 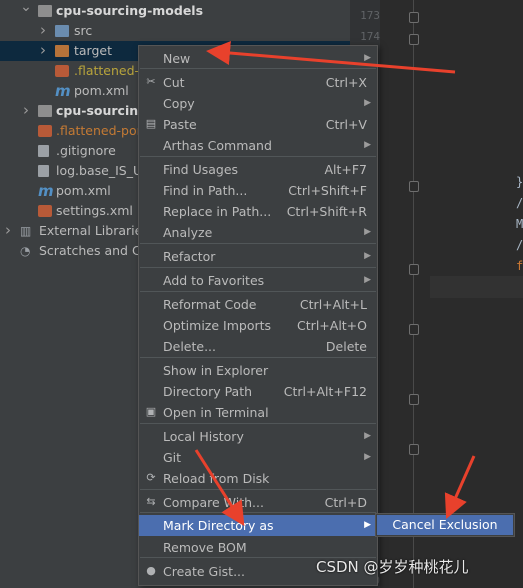 What do you see at coordinates (219, 488) in the screenshot?
I see `arrow-to-mark-directory` at bounding box center [219, 488].